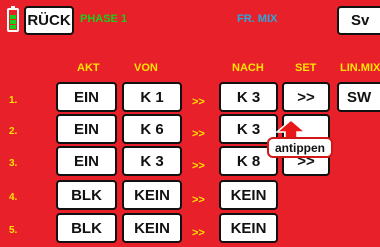  Describe the element at coordinates (13, 197) in the screenshot. I see `row-number: 4.` at that location.